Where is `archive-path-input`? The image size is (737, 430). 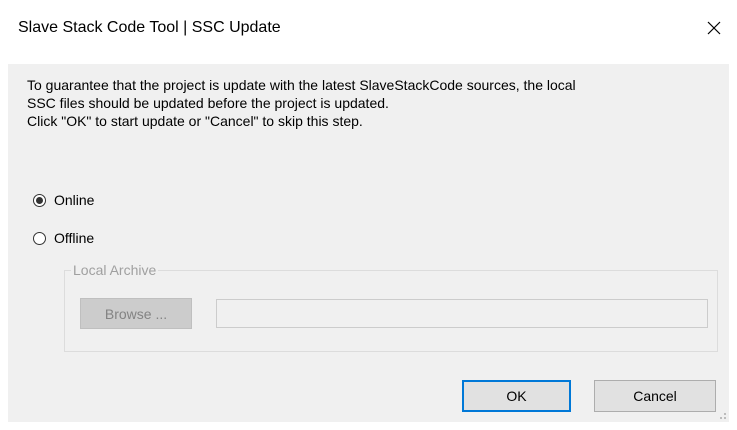
archive-path-input is located at coordinates (462, 313).